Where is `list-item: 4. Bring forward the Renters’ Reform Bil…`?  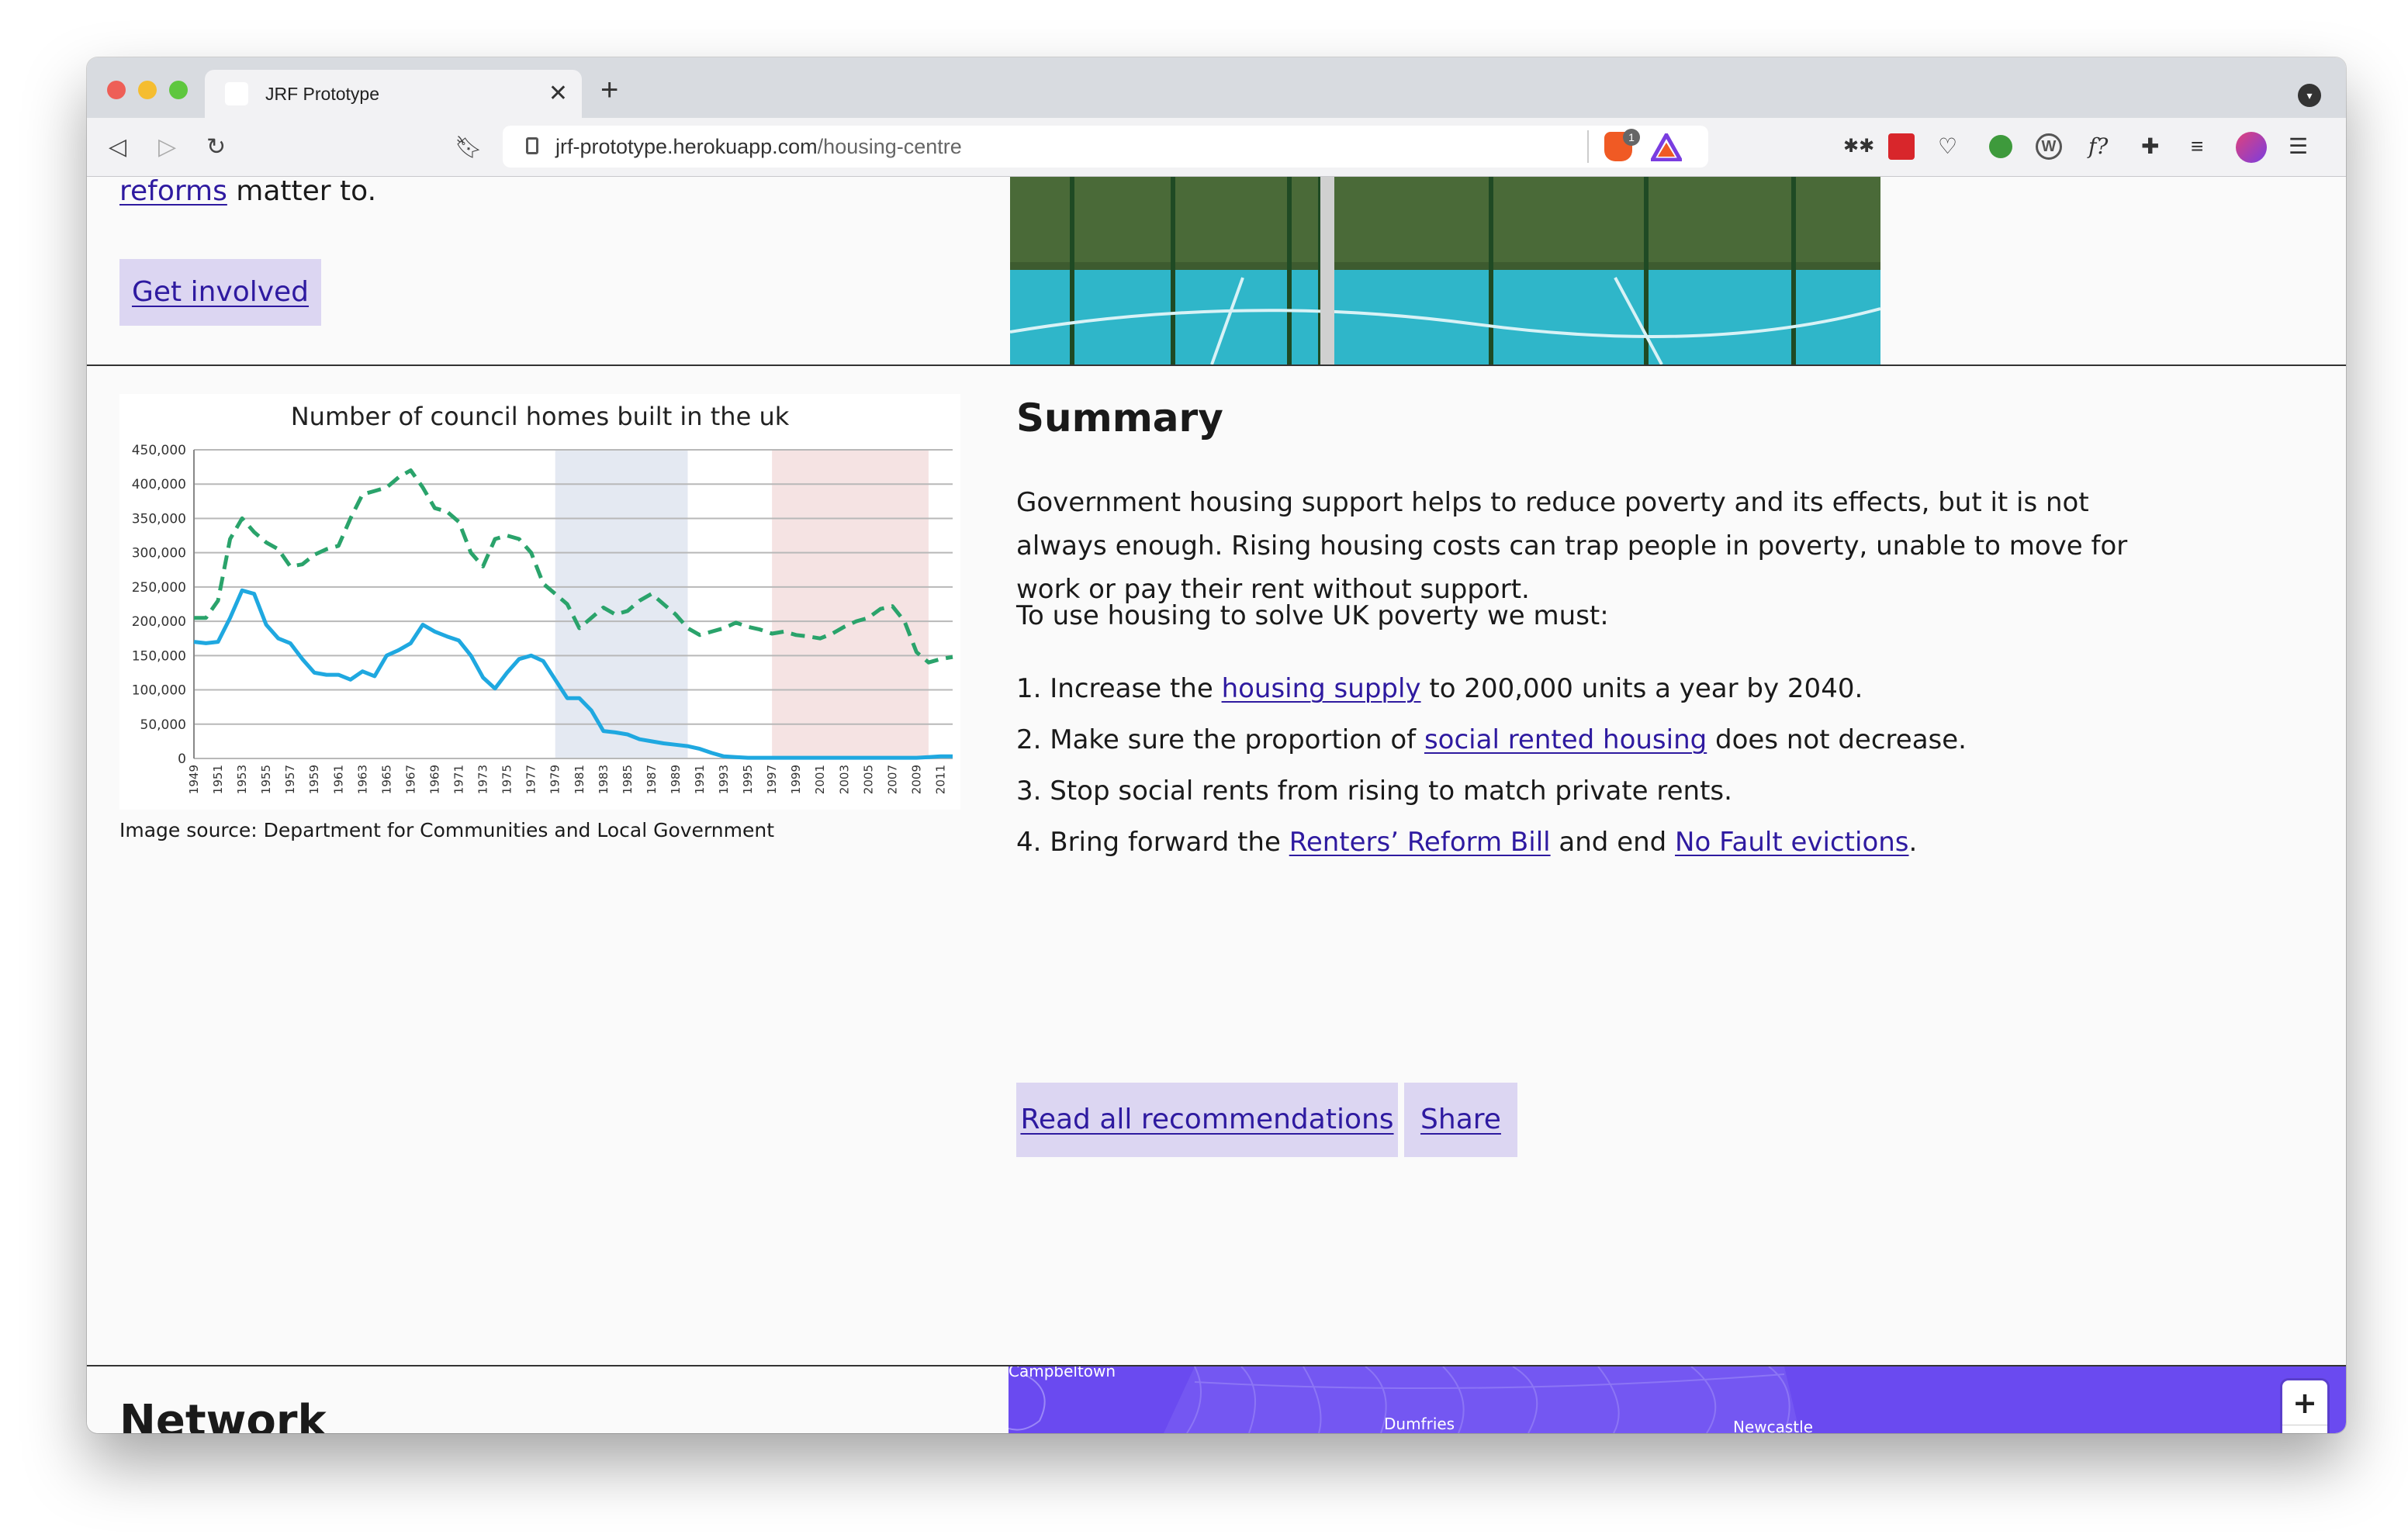 list-item: 4. Bring forward the Renters’ Reform Bil… is located at coordinates (1467, 842).